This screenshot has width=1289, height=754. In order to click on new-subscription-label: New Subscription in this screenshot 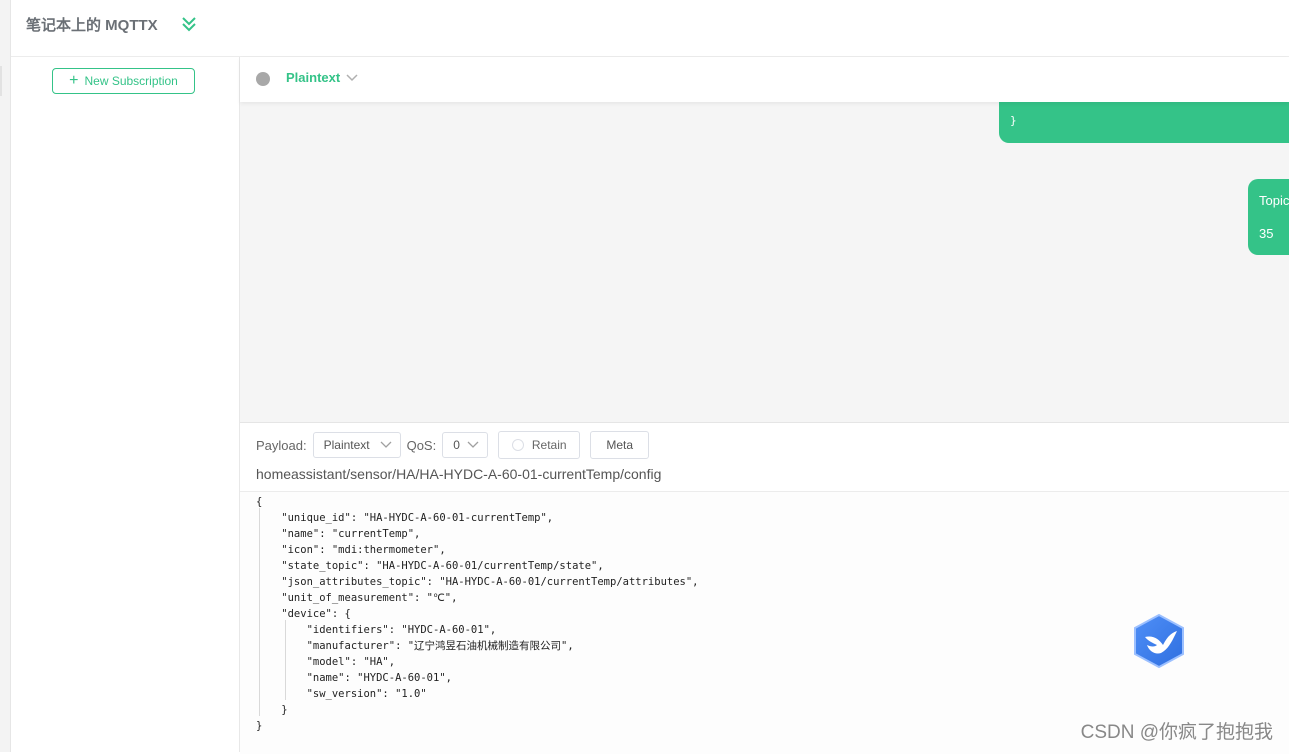, I will do `click(131, 81)`.